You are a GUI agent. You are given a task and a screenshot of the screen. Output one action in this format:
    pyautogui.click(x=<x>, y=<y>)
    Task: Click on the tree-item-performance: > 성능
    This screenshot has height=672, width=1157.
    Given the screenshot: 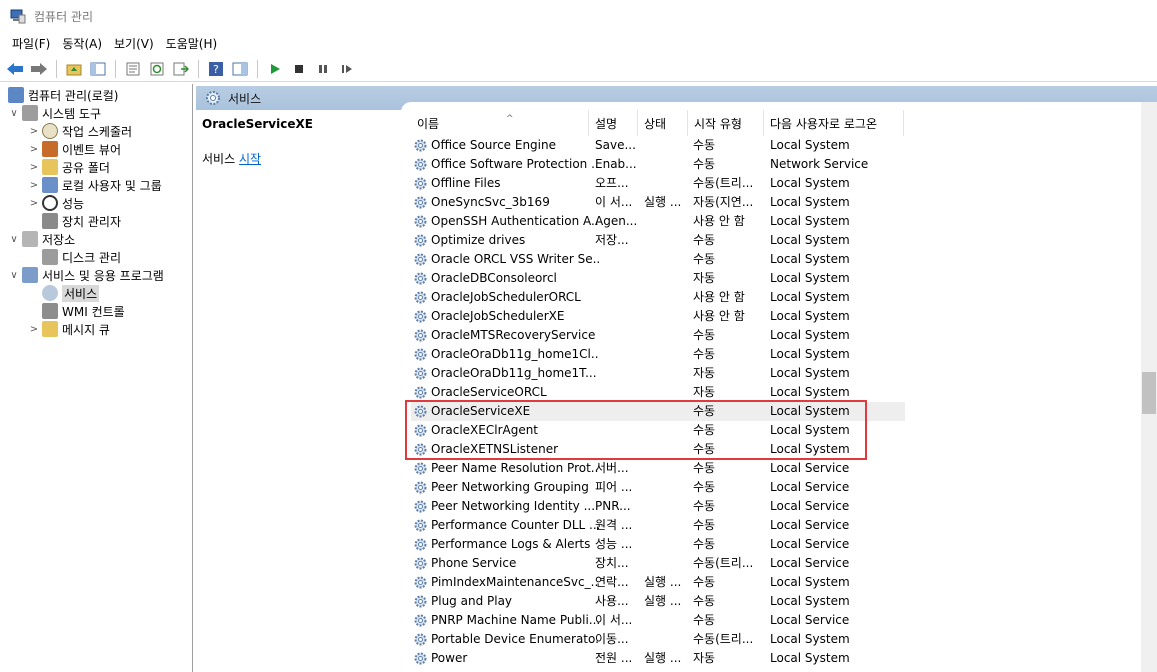 What is the action you would take?
    pyautogui.click(x=56, y=203)
    